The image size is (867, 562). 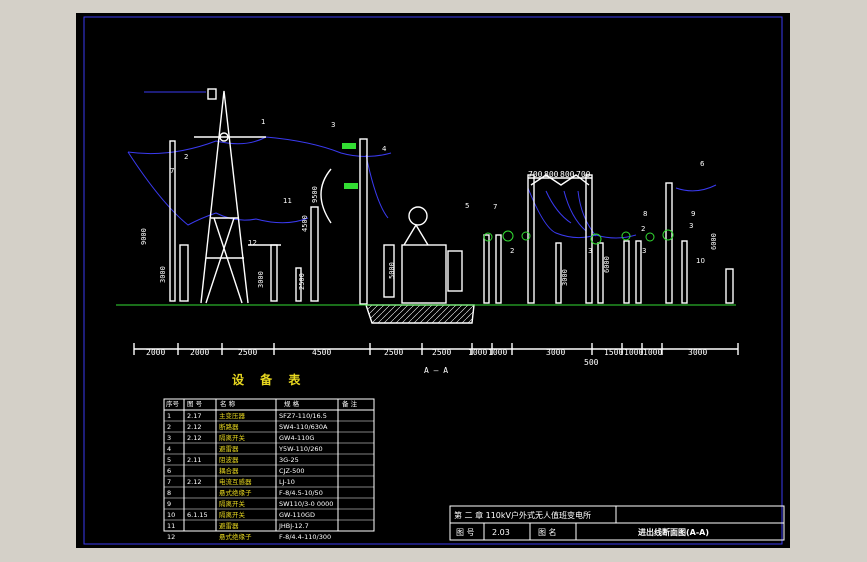 What do you see at coordinates (590, 251) in the screenshot?
I see `callout-14: 3` at bounding box center [590, 251].